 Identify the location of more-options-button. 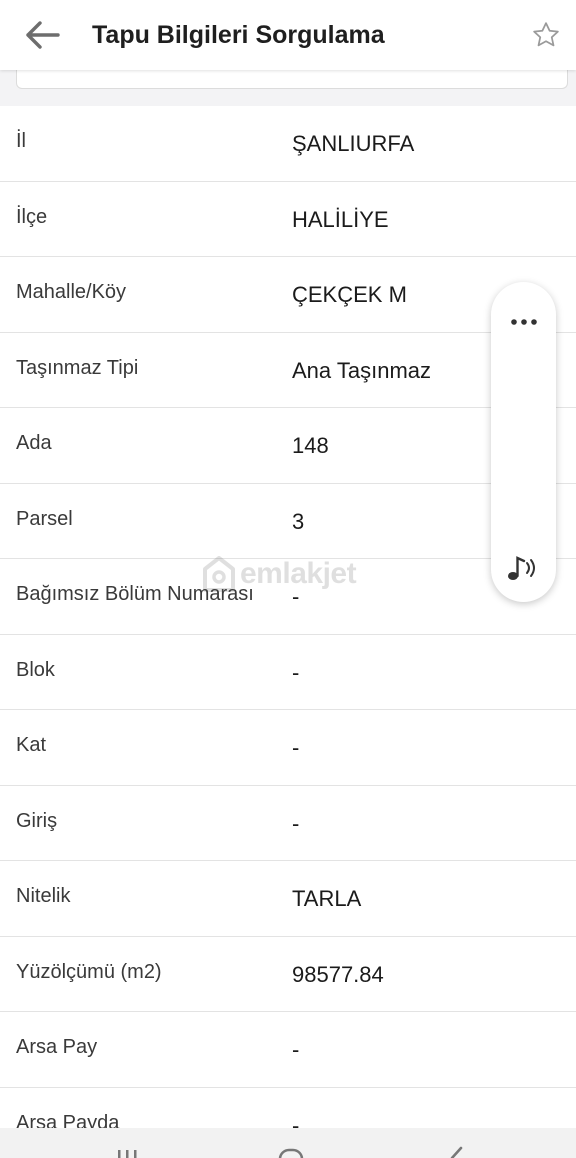
(524, 322).